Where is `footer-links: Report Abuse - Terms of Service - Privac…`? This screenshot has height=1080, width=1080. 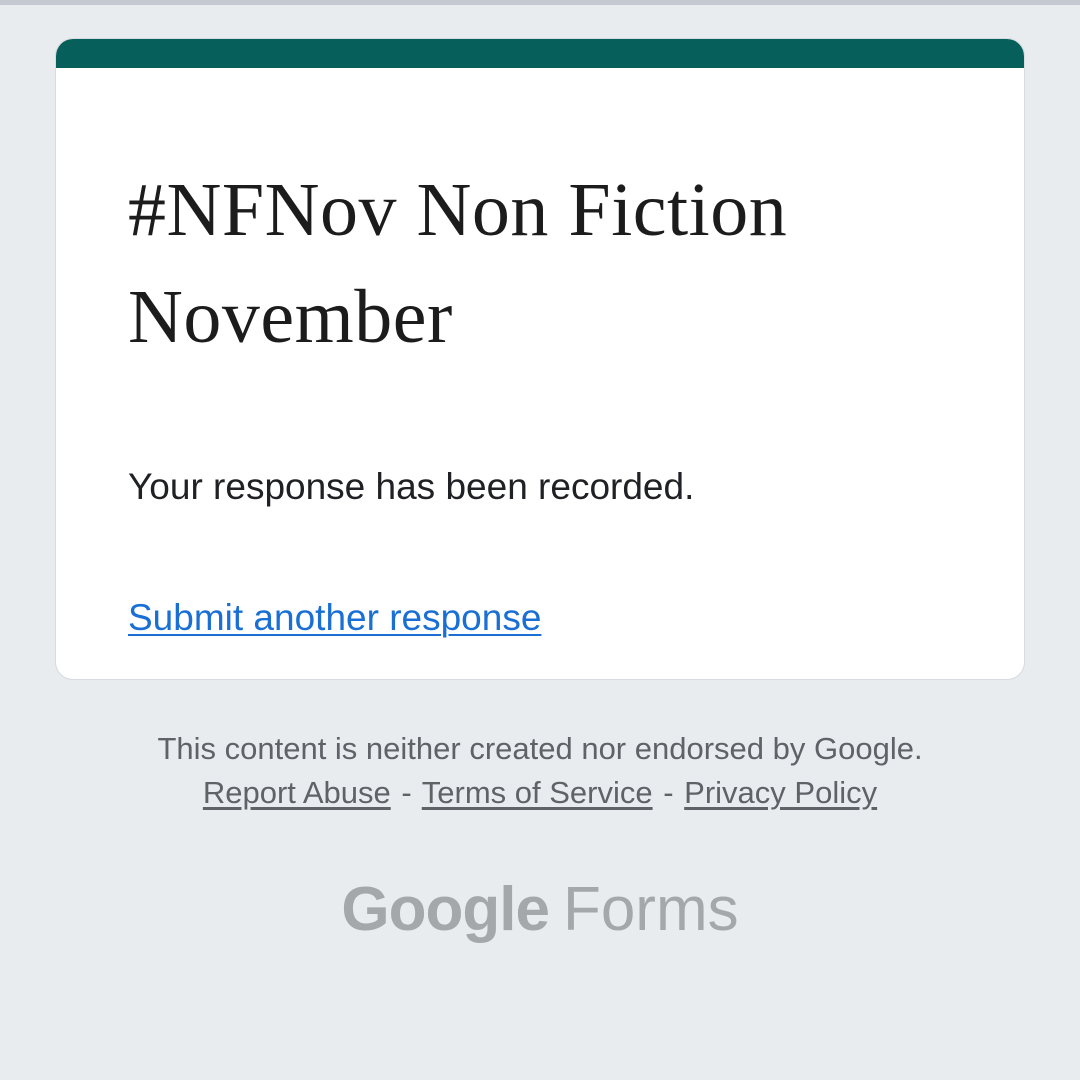
footer-links: Report Abuse - Terms of Service - Privac… is located at coordinates (540, 793).